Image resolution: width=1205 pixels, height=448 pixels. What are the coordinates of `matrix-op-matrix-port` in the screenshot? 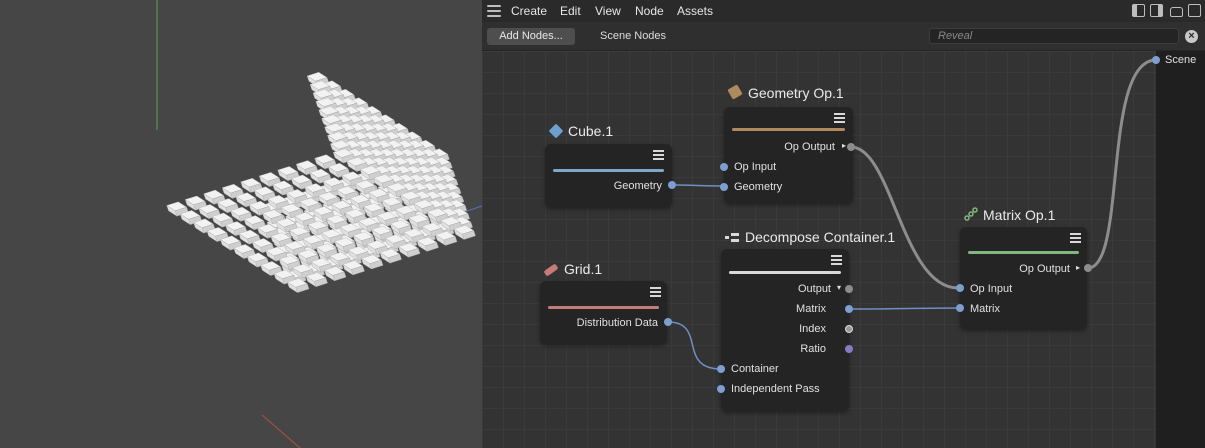 It's located at (960, 308).